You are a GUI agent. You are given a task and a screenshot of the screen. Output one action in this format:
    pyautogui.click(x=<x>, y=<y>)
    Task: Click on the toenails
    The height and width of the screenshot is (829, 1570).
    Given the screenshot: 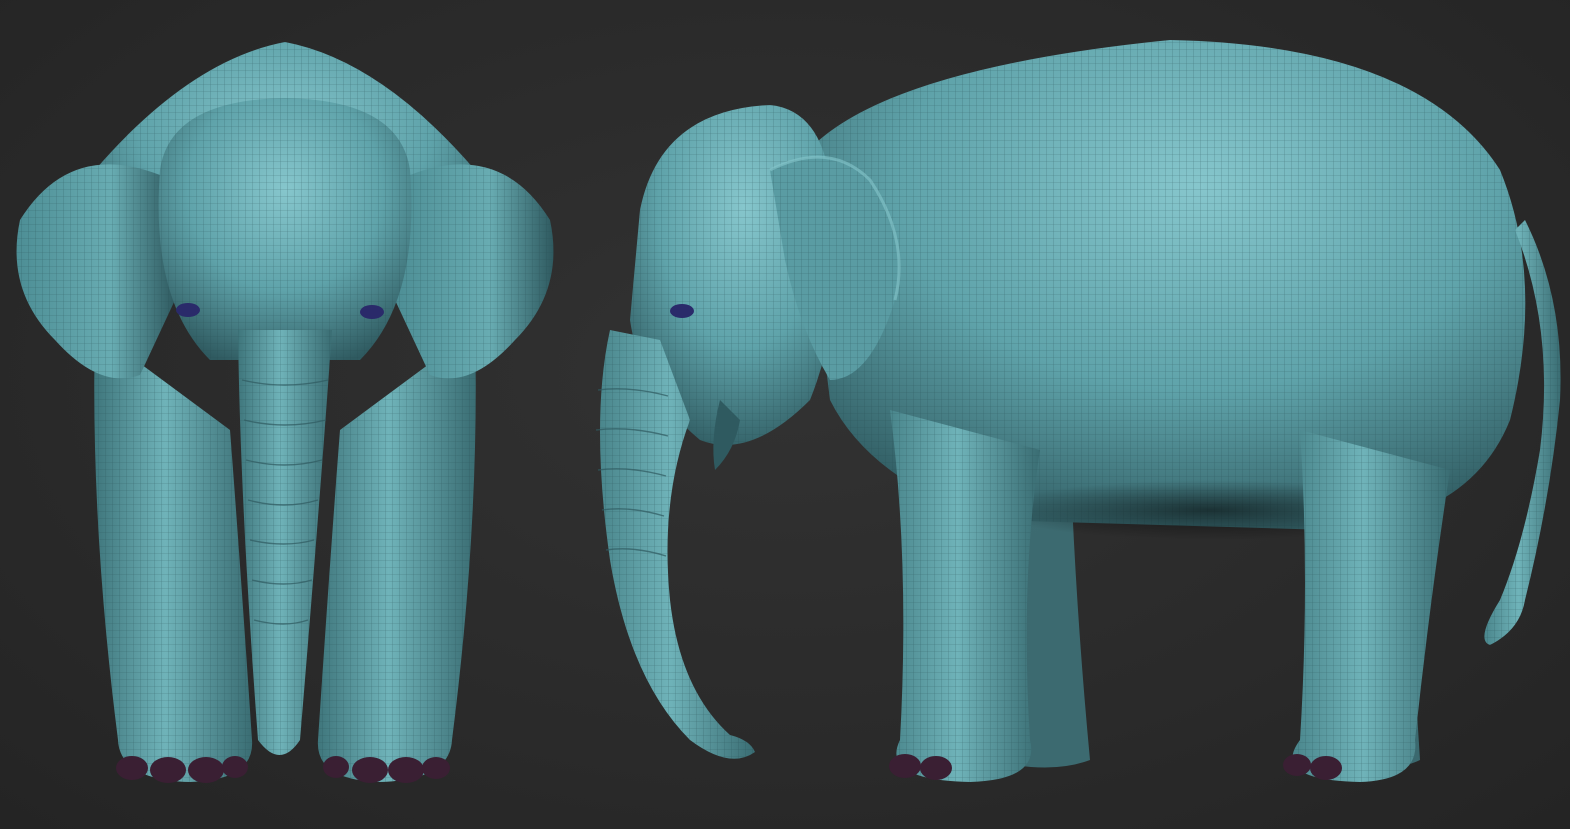 What is the action you would take?
    pyautogui.click(x=283, y=769)
    